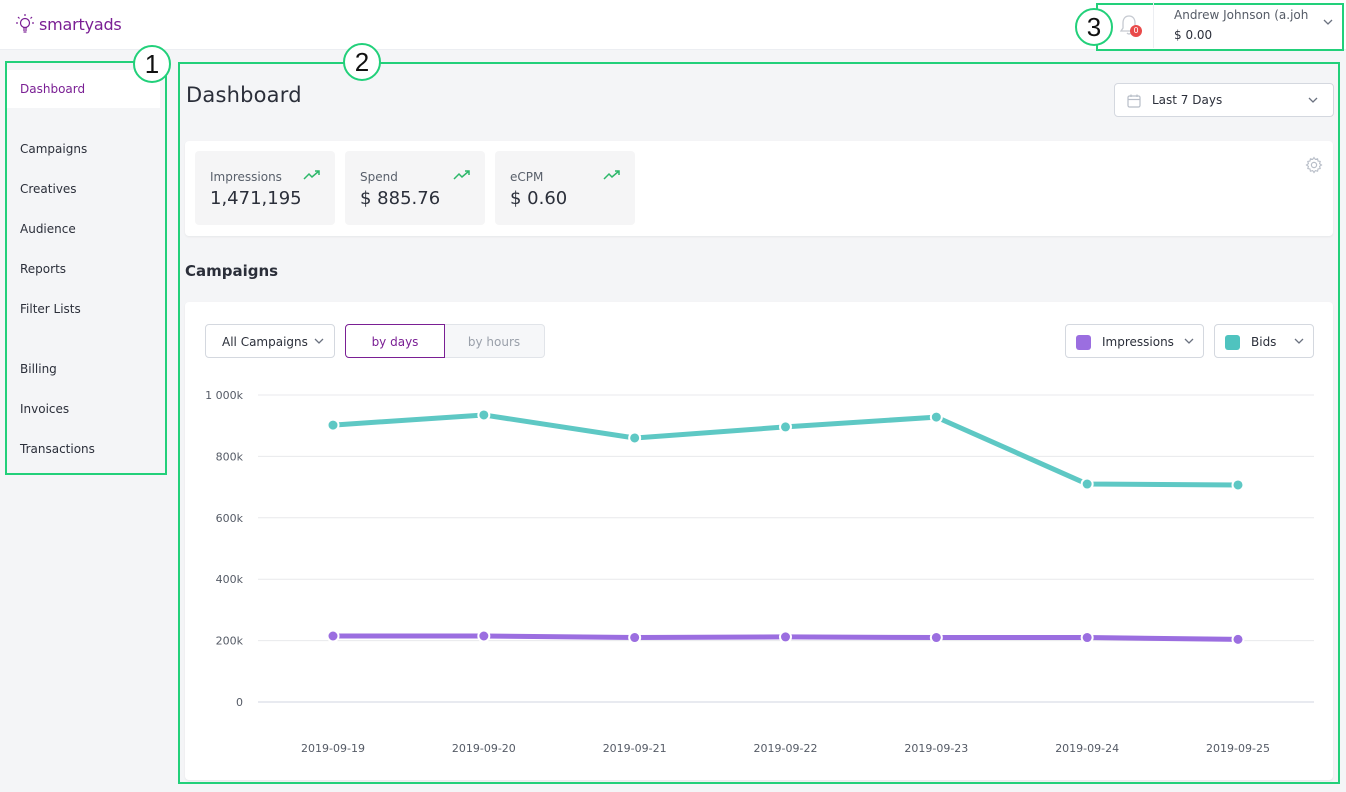 The height and width of the screenshot is (792, 1346). What do you see at coordinates (239, 702) in the screenshot?
I see `y-tick-label: 0` at bounding box center [239, 702].